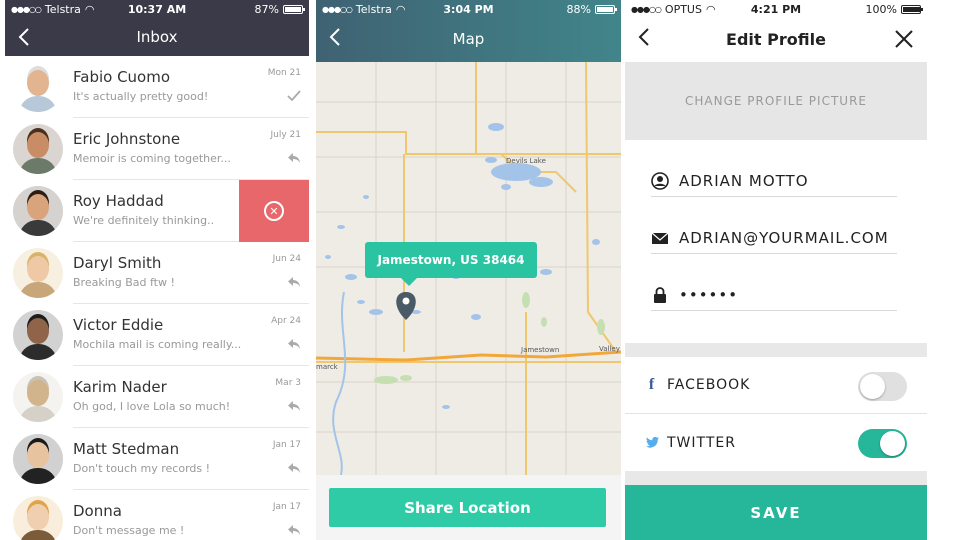 This screenshot has width=960, height=540. I want to click on page-title: Inbox, so click(157, 37).